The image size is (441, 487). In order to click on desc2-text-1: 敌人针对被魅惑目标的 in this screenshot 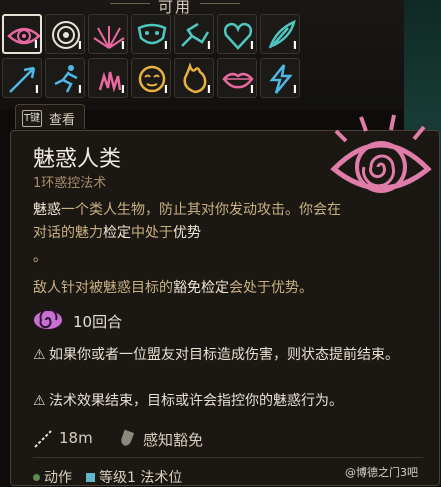, I will do `click(103, 288)`.